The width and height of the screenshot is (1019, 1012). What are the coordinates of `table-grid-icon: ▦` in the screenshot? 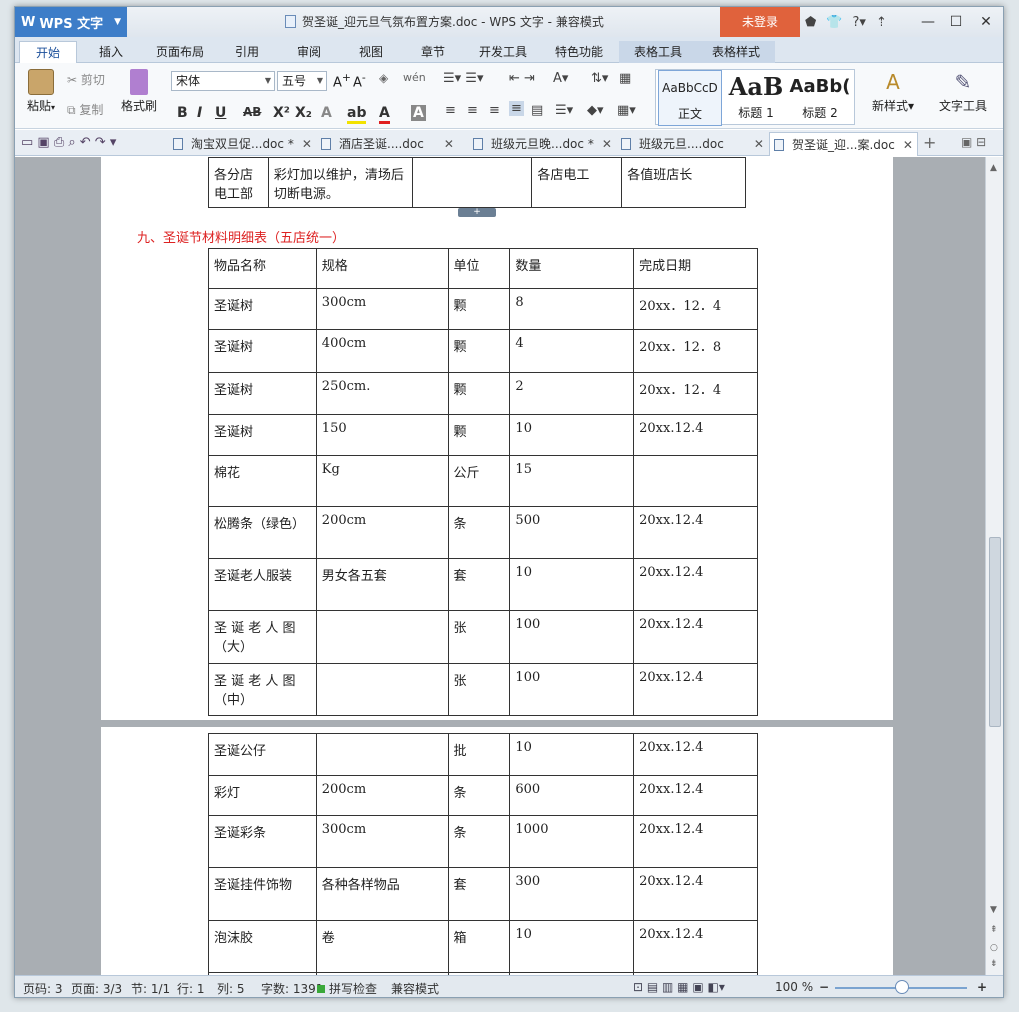 It's located at (625, 78).